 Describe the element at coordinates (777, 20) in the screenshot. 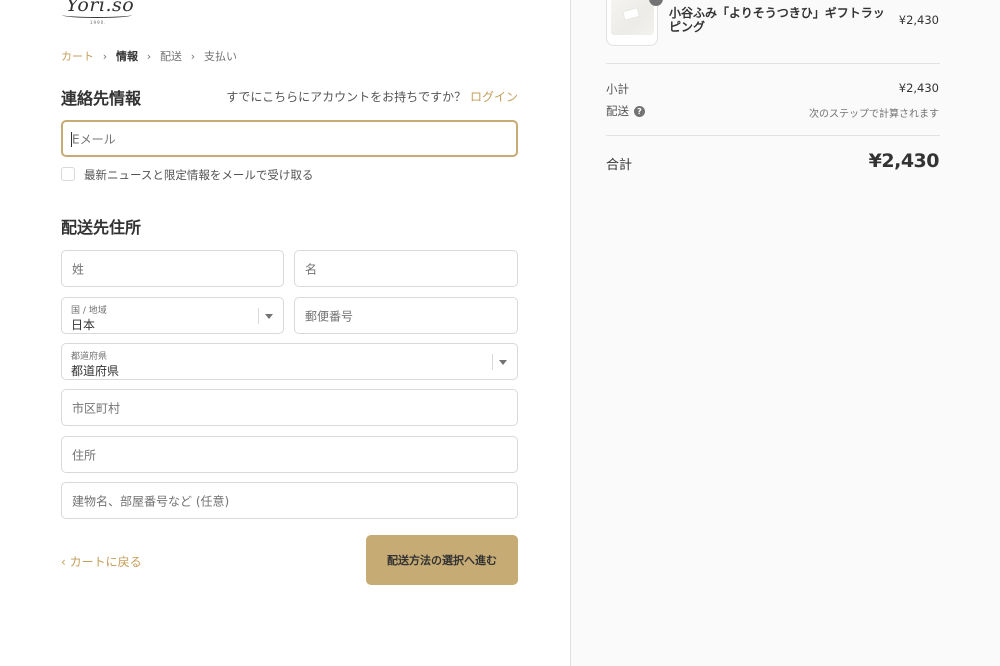

I see `product-name: 小谷ふみ「よりそうつきひ」ギフトラッピング` at that location.